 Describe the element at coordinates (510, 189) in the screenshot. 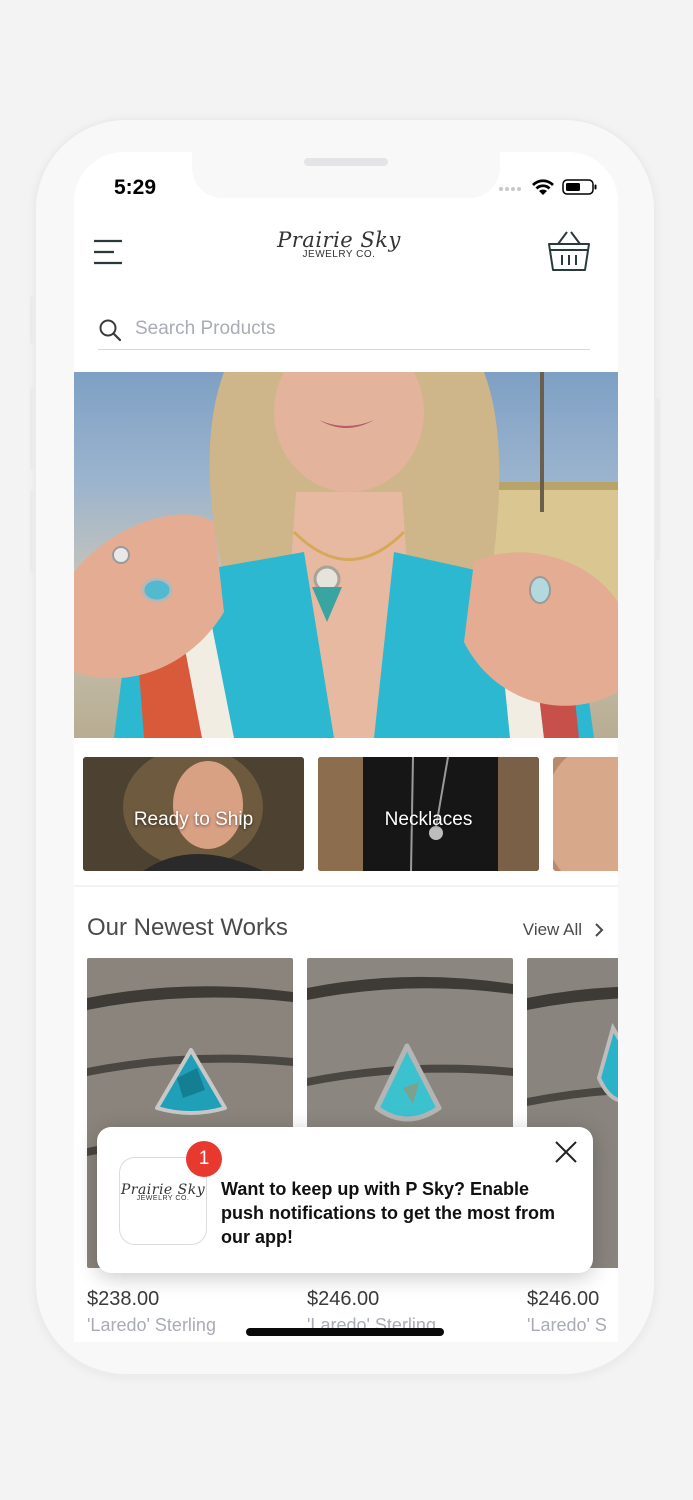

I see `signal-icon` at that location.